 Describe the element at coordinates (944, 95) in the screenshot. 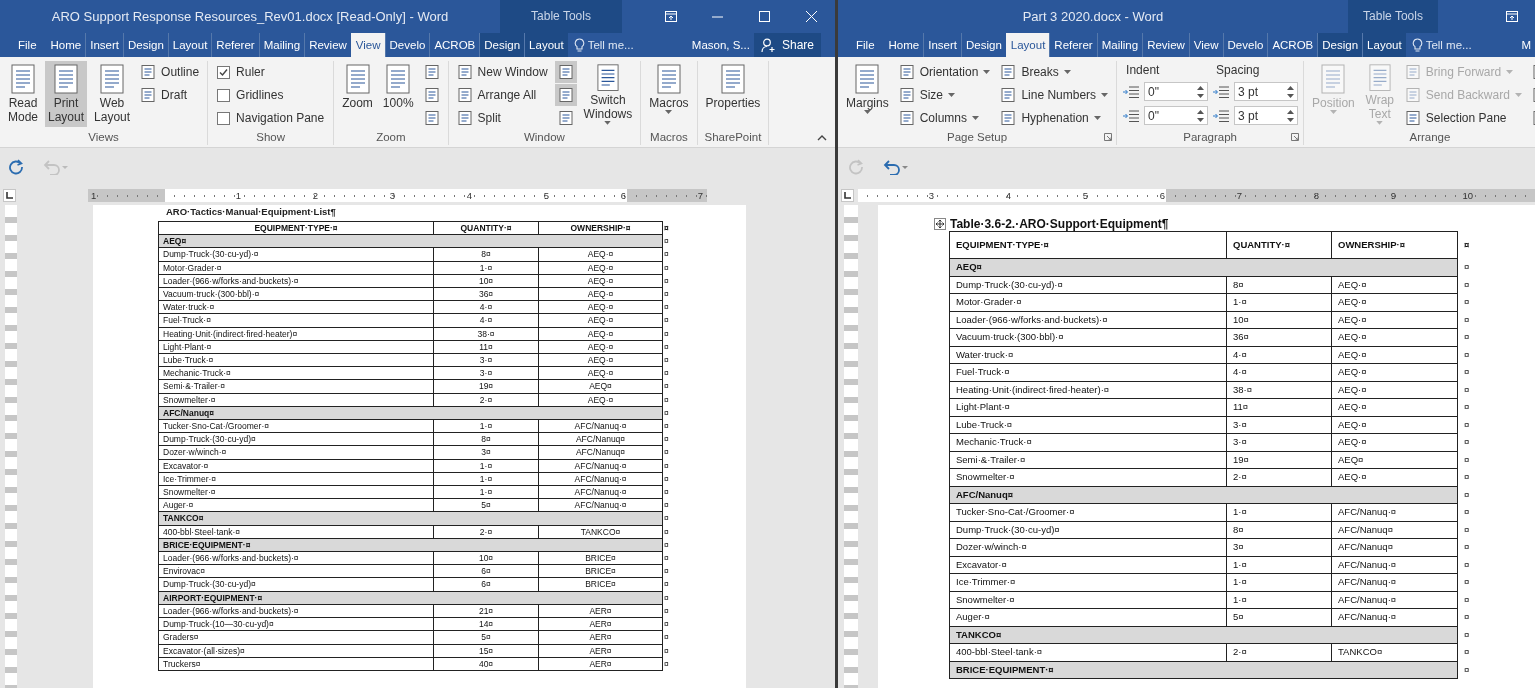

I see `ribbon-button: Size` at that location.